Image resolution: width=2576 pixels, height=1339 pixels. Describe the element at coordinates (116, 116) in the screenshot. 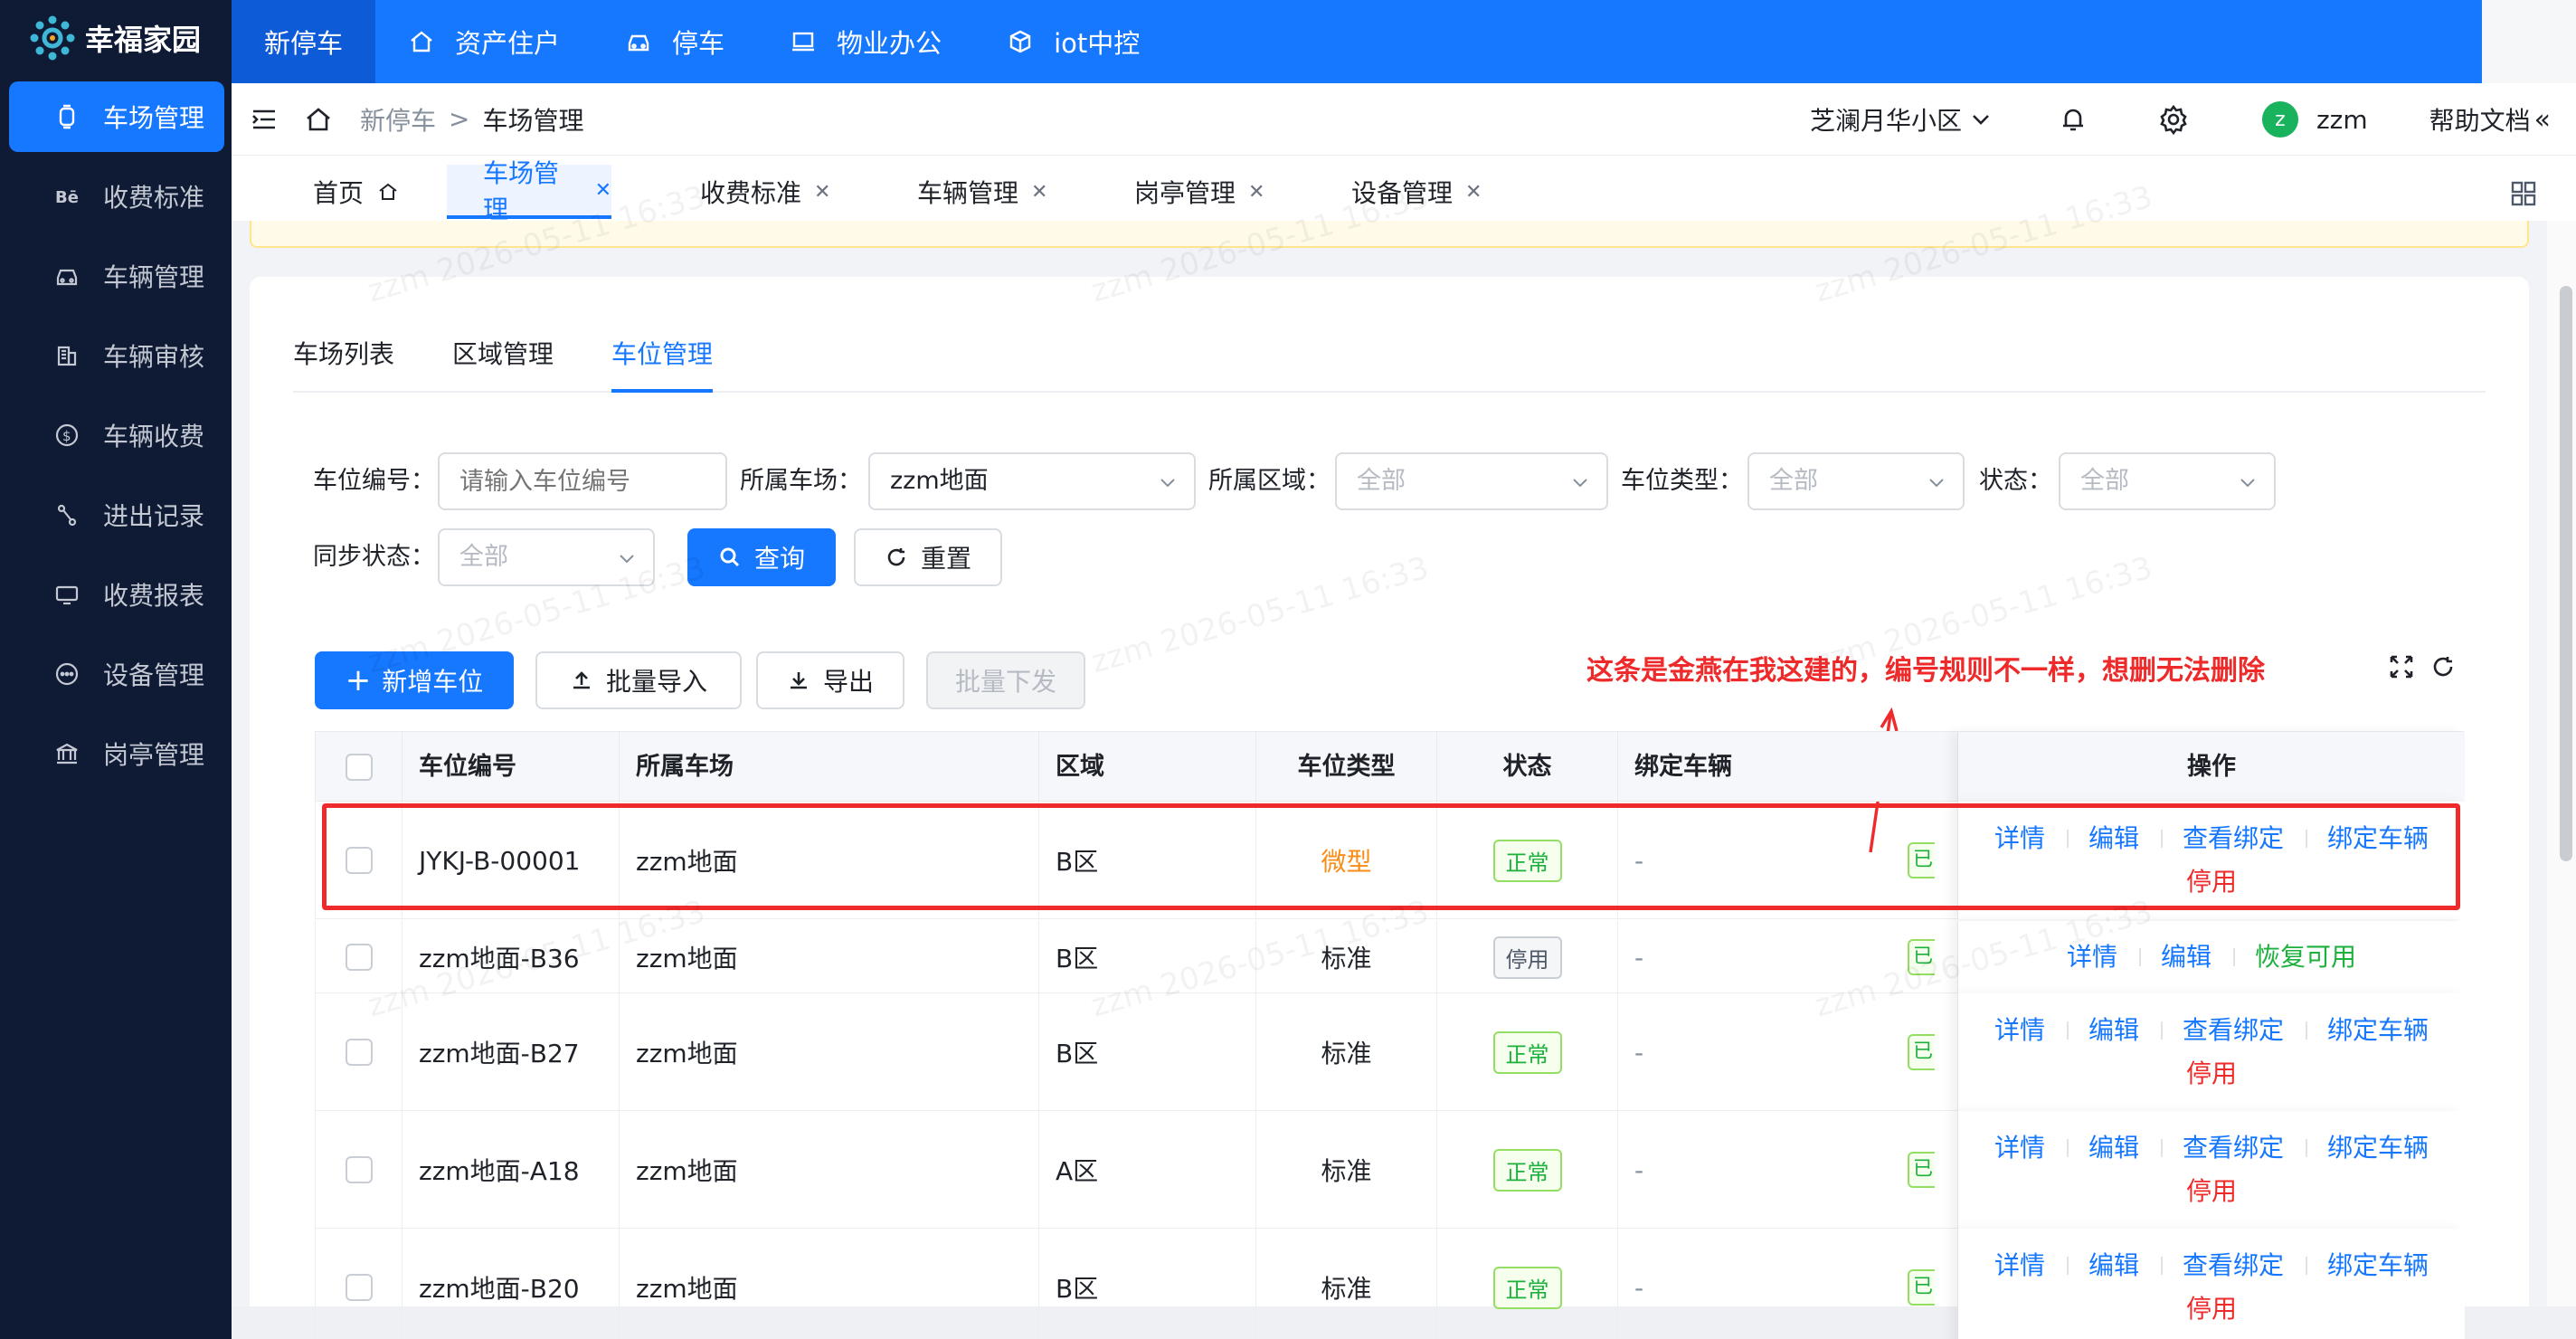

I see `sidebar-item-parking-lot: 车场管理` at that location.